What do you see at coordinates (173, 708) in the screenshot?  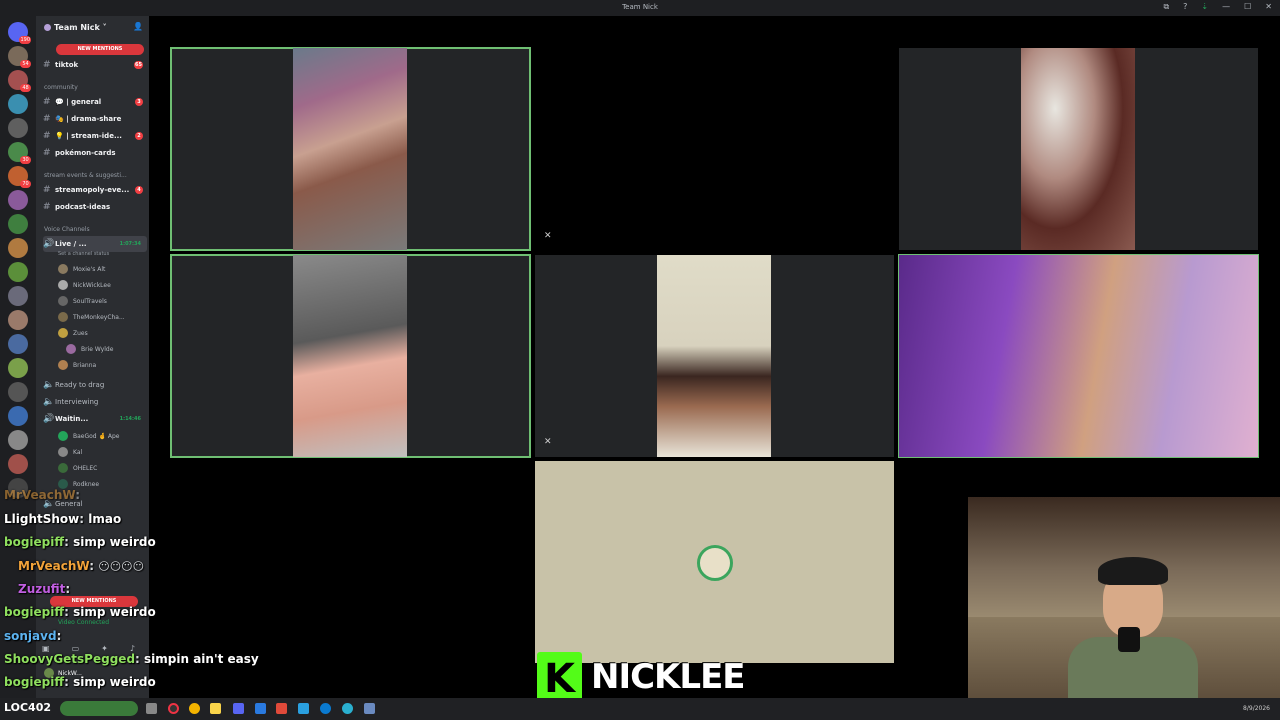 I see `obs-icon` at bounding box center [173, 708].